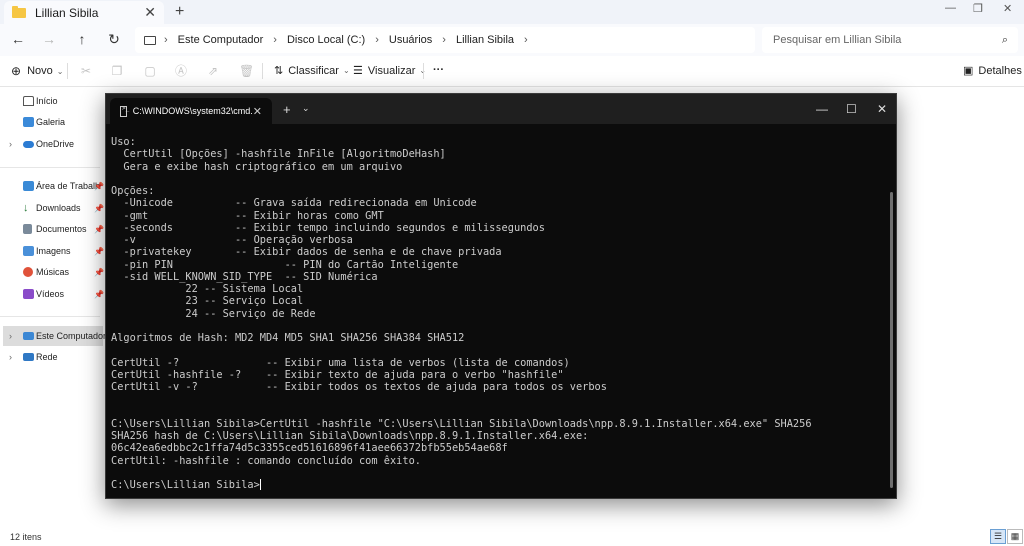  I want to click on tiles-view-icon: ▦, so click(1015, 536).